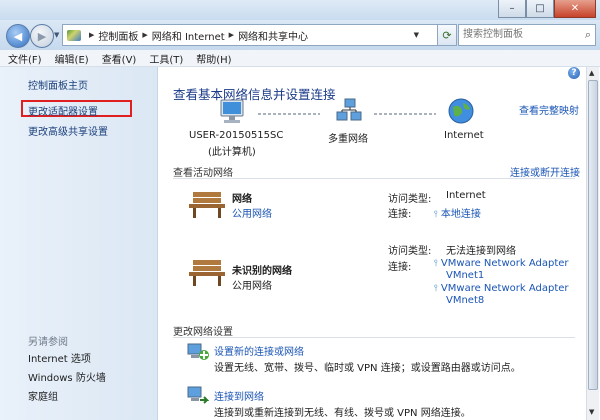 This screenshot has height=420, width=600. What do you see at coordinates (203, 173) in the screenshot?
I see `active-networks-heading: 查看活动网络` at bounding box center [203, 173].